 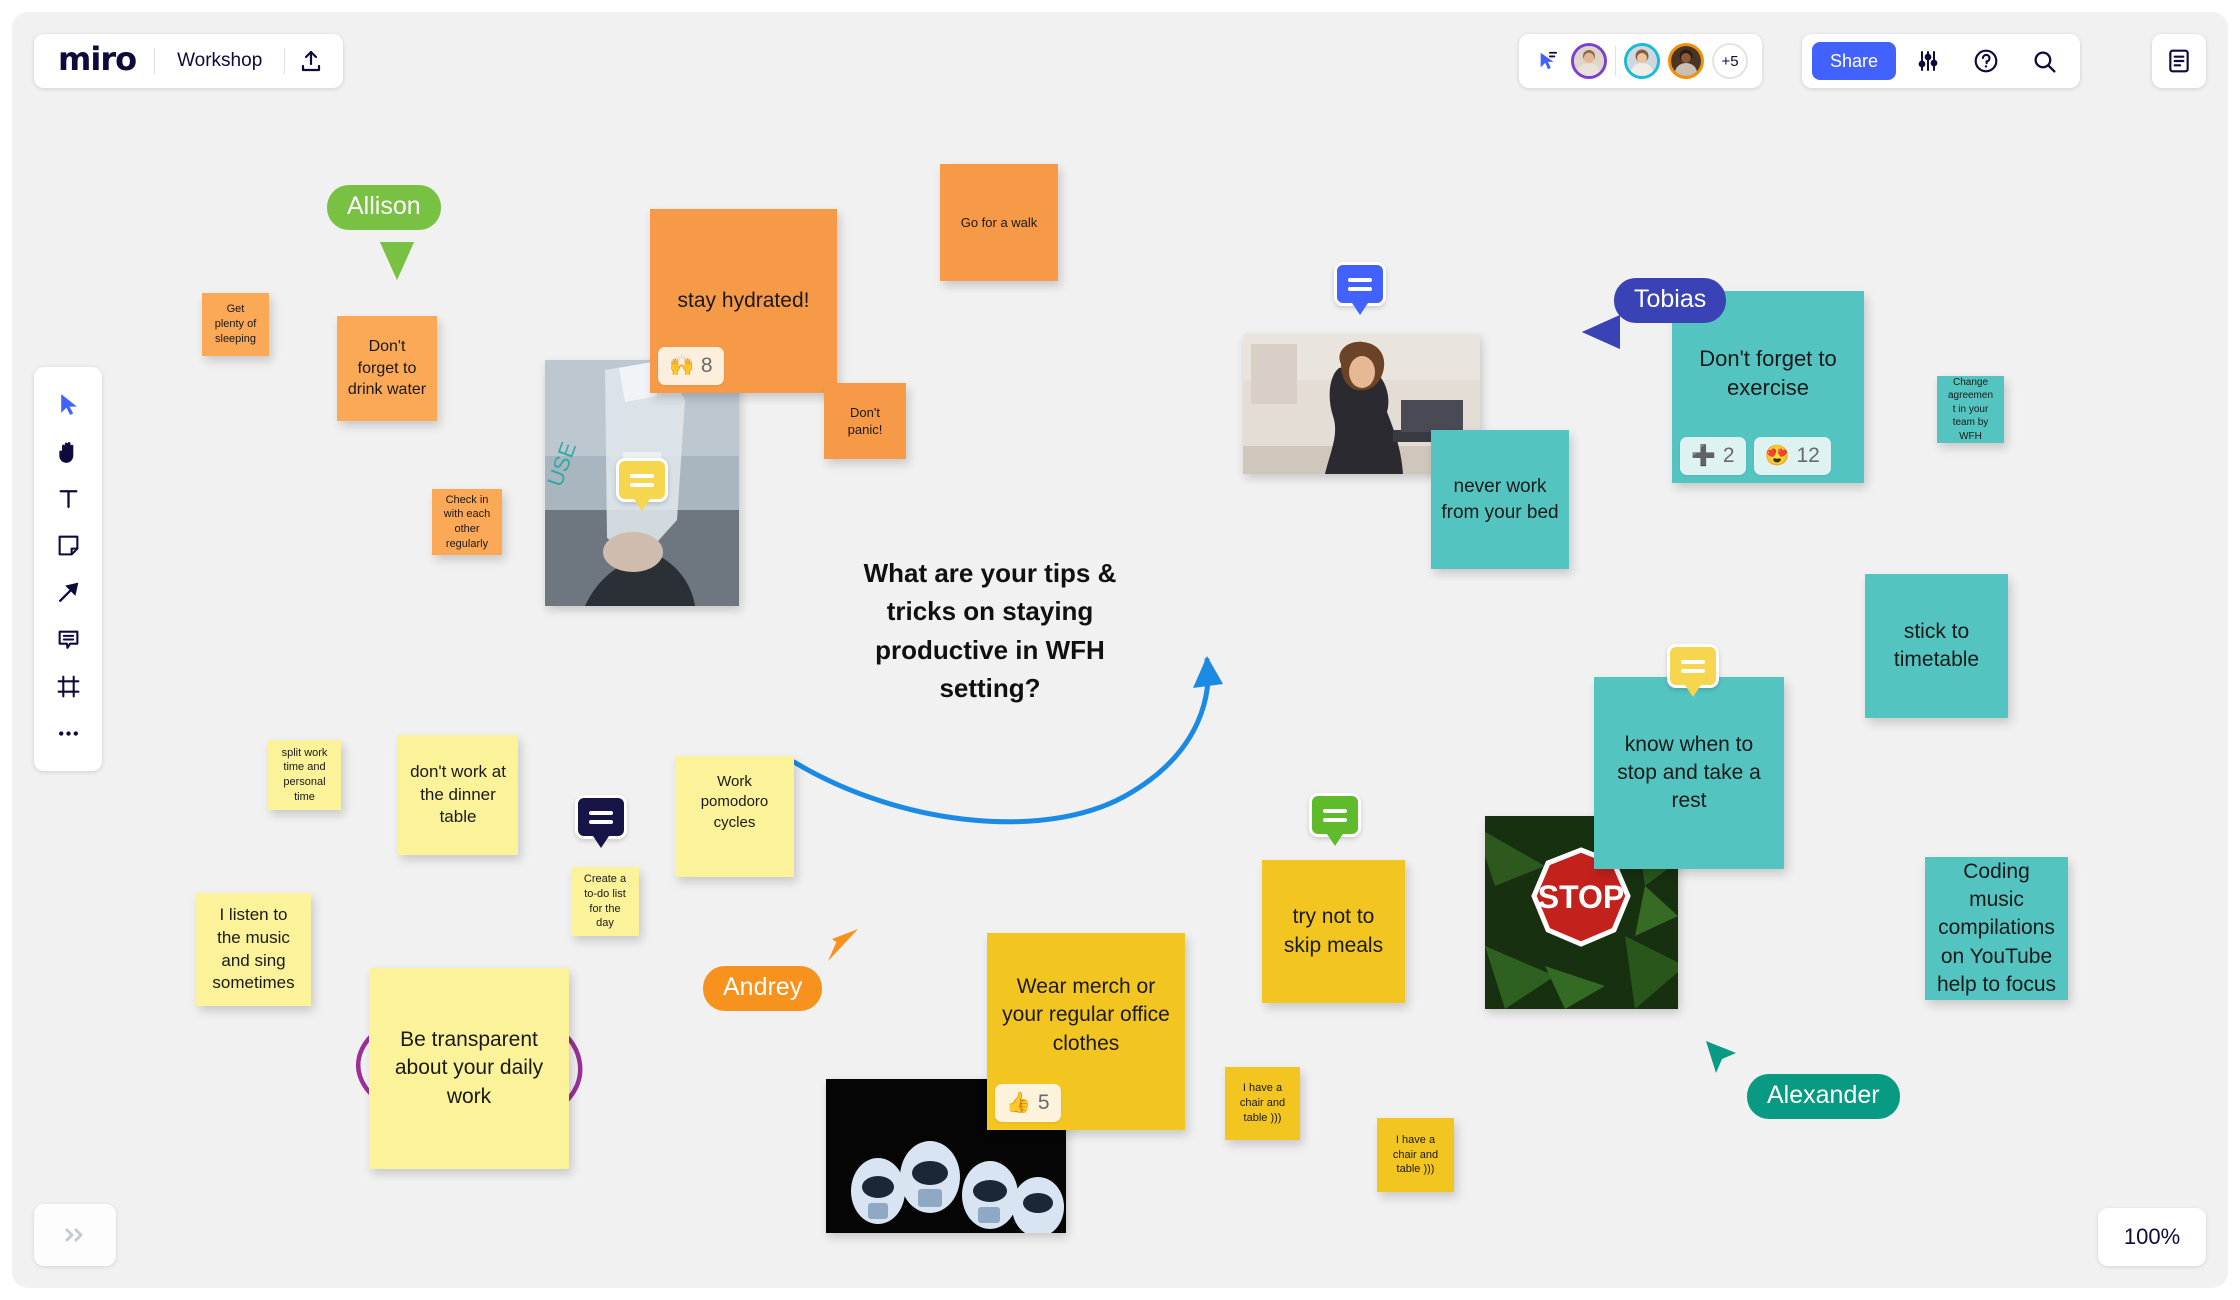 I want to click on collaborators-panel: +5, so click(x=1640, y=61).